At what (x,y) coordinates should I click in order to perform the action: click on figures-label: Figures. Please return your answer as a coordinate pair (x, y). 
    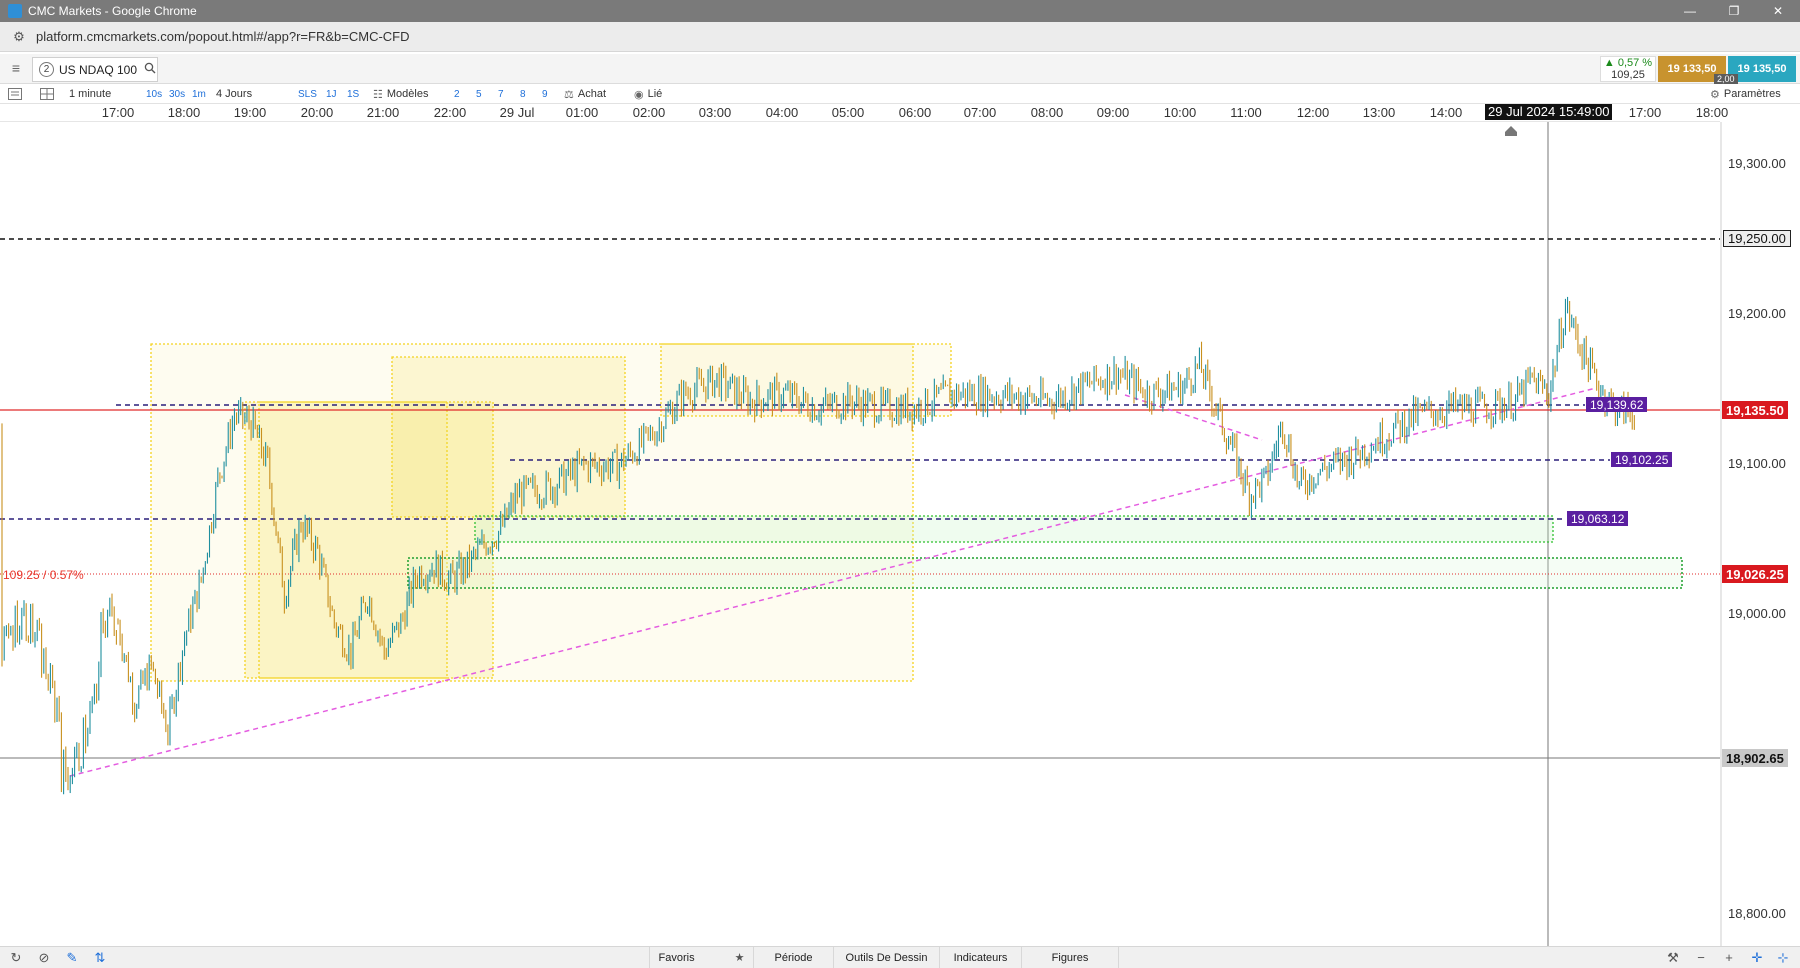
    Looking at the image, I should click on (1070, 957).